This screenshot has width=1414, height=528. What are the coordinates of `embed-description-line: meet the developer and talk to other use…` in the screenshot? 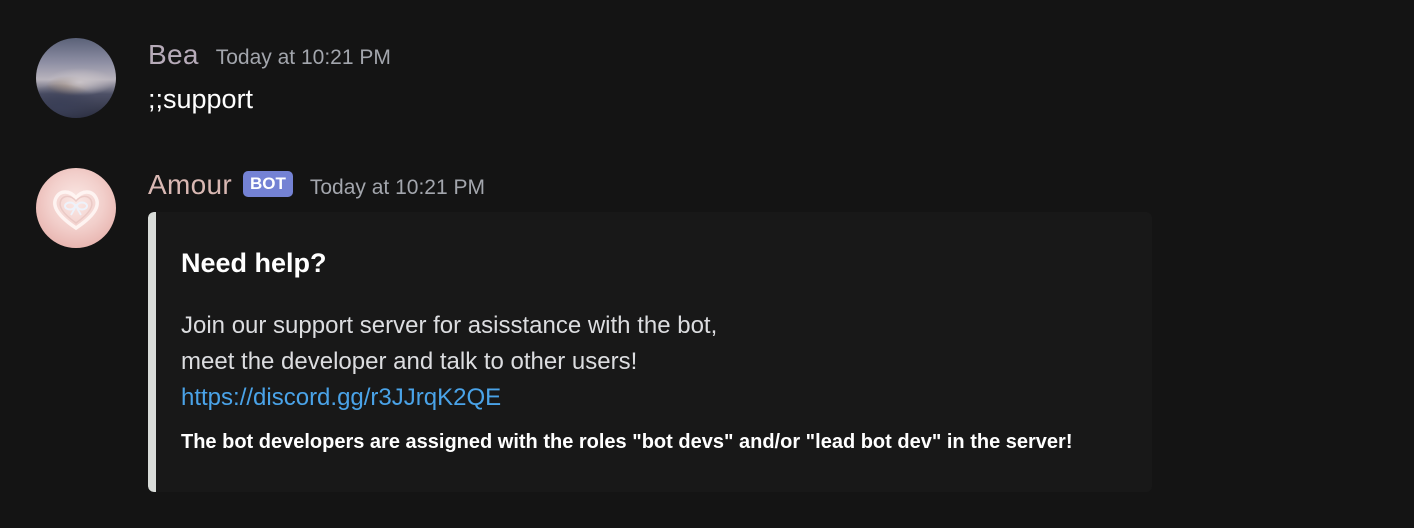 It's located at (409, 361).